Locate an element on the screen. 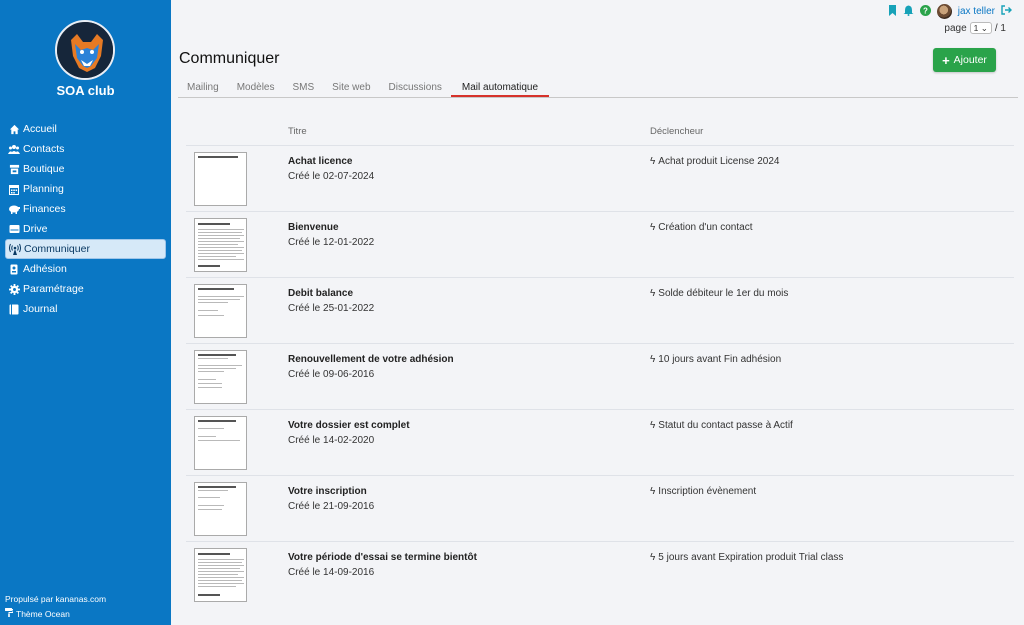 The width and height of the screenshot is (1024, 625). help-icon: ? is located at coordinates (925, 11).